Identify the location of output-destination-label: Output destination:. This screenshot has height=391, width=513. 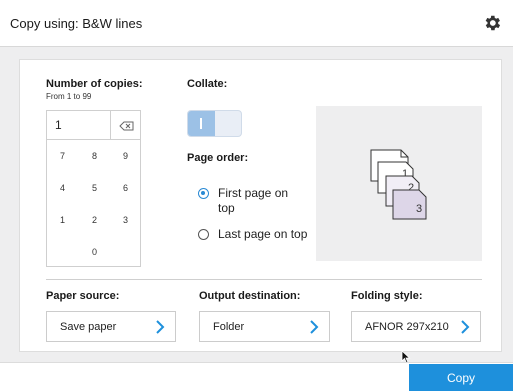
(250, 296).